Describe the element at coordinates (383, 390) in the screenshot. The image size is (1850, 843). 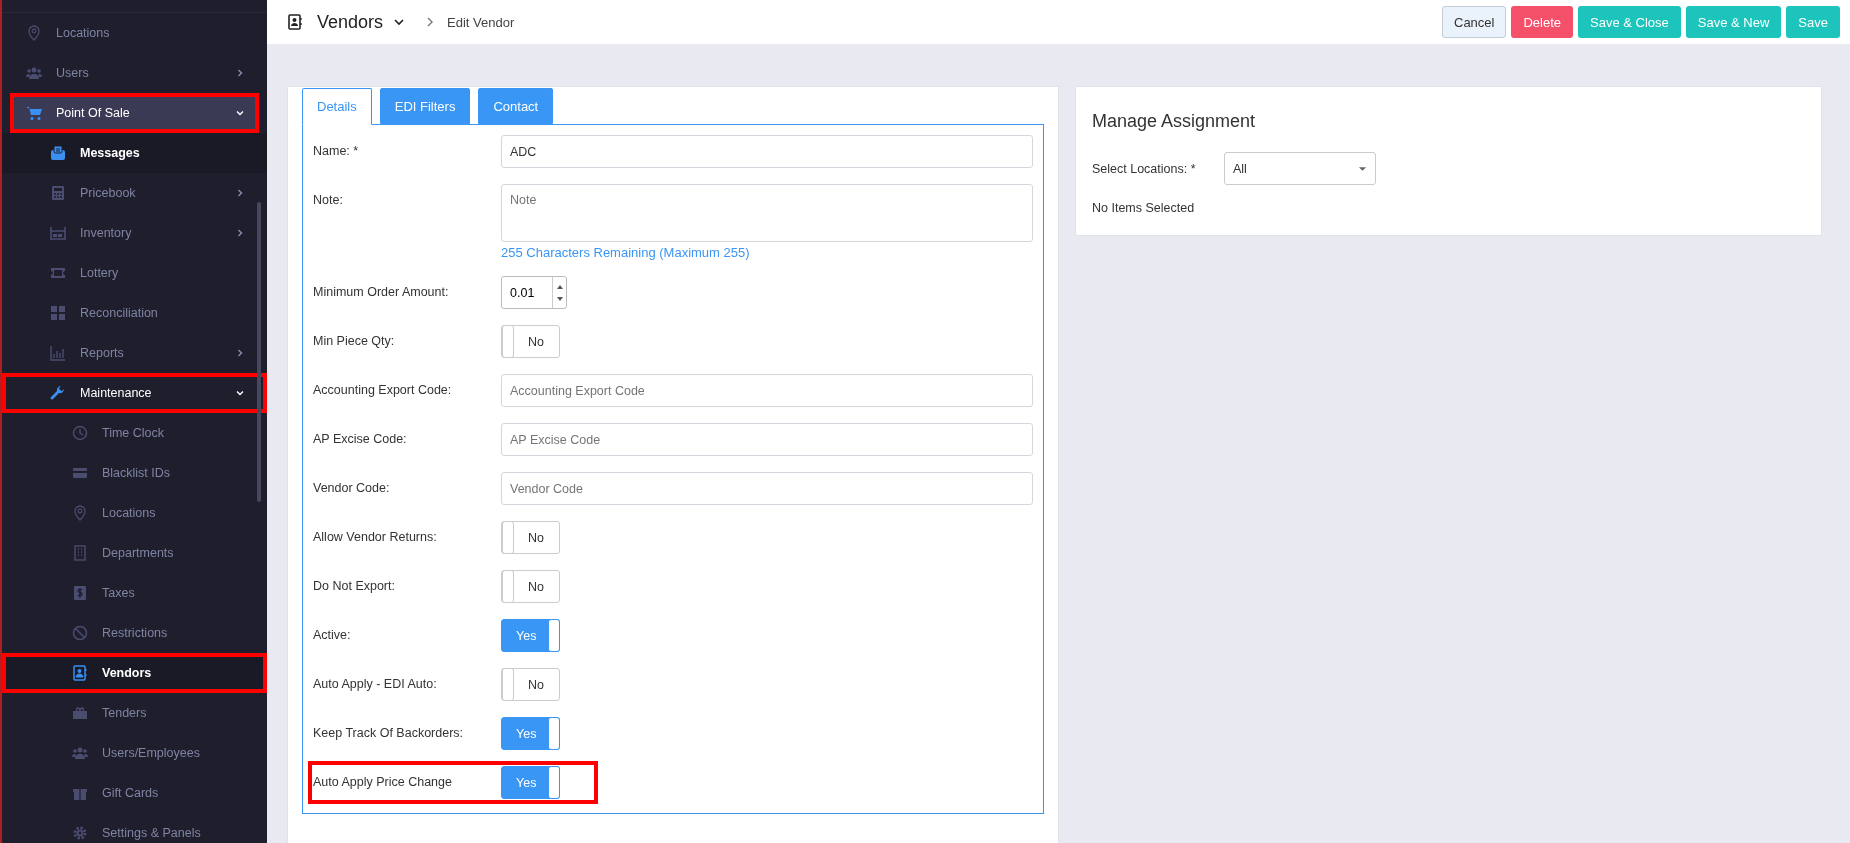
I see `field-label: Accounting Export Code:` at that location.